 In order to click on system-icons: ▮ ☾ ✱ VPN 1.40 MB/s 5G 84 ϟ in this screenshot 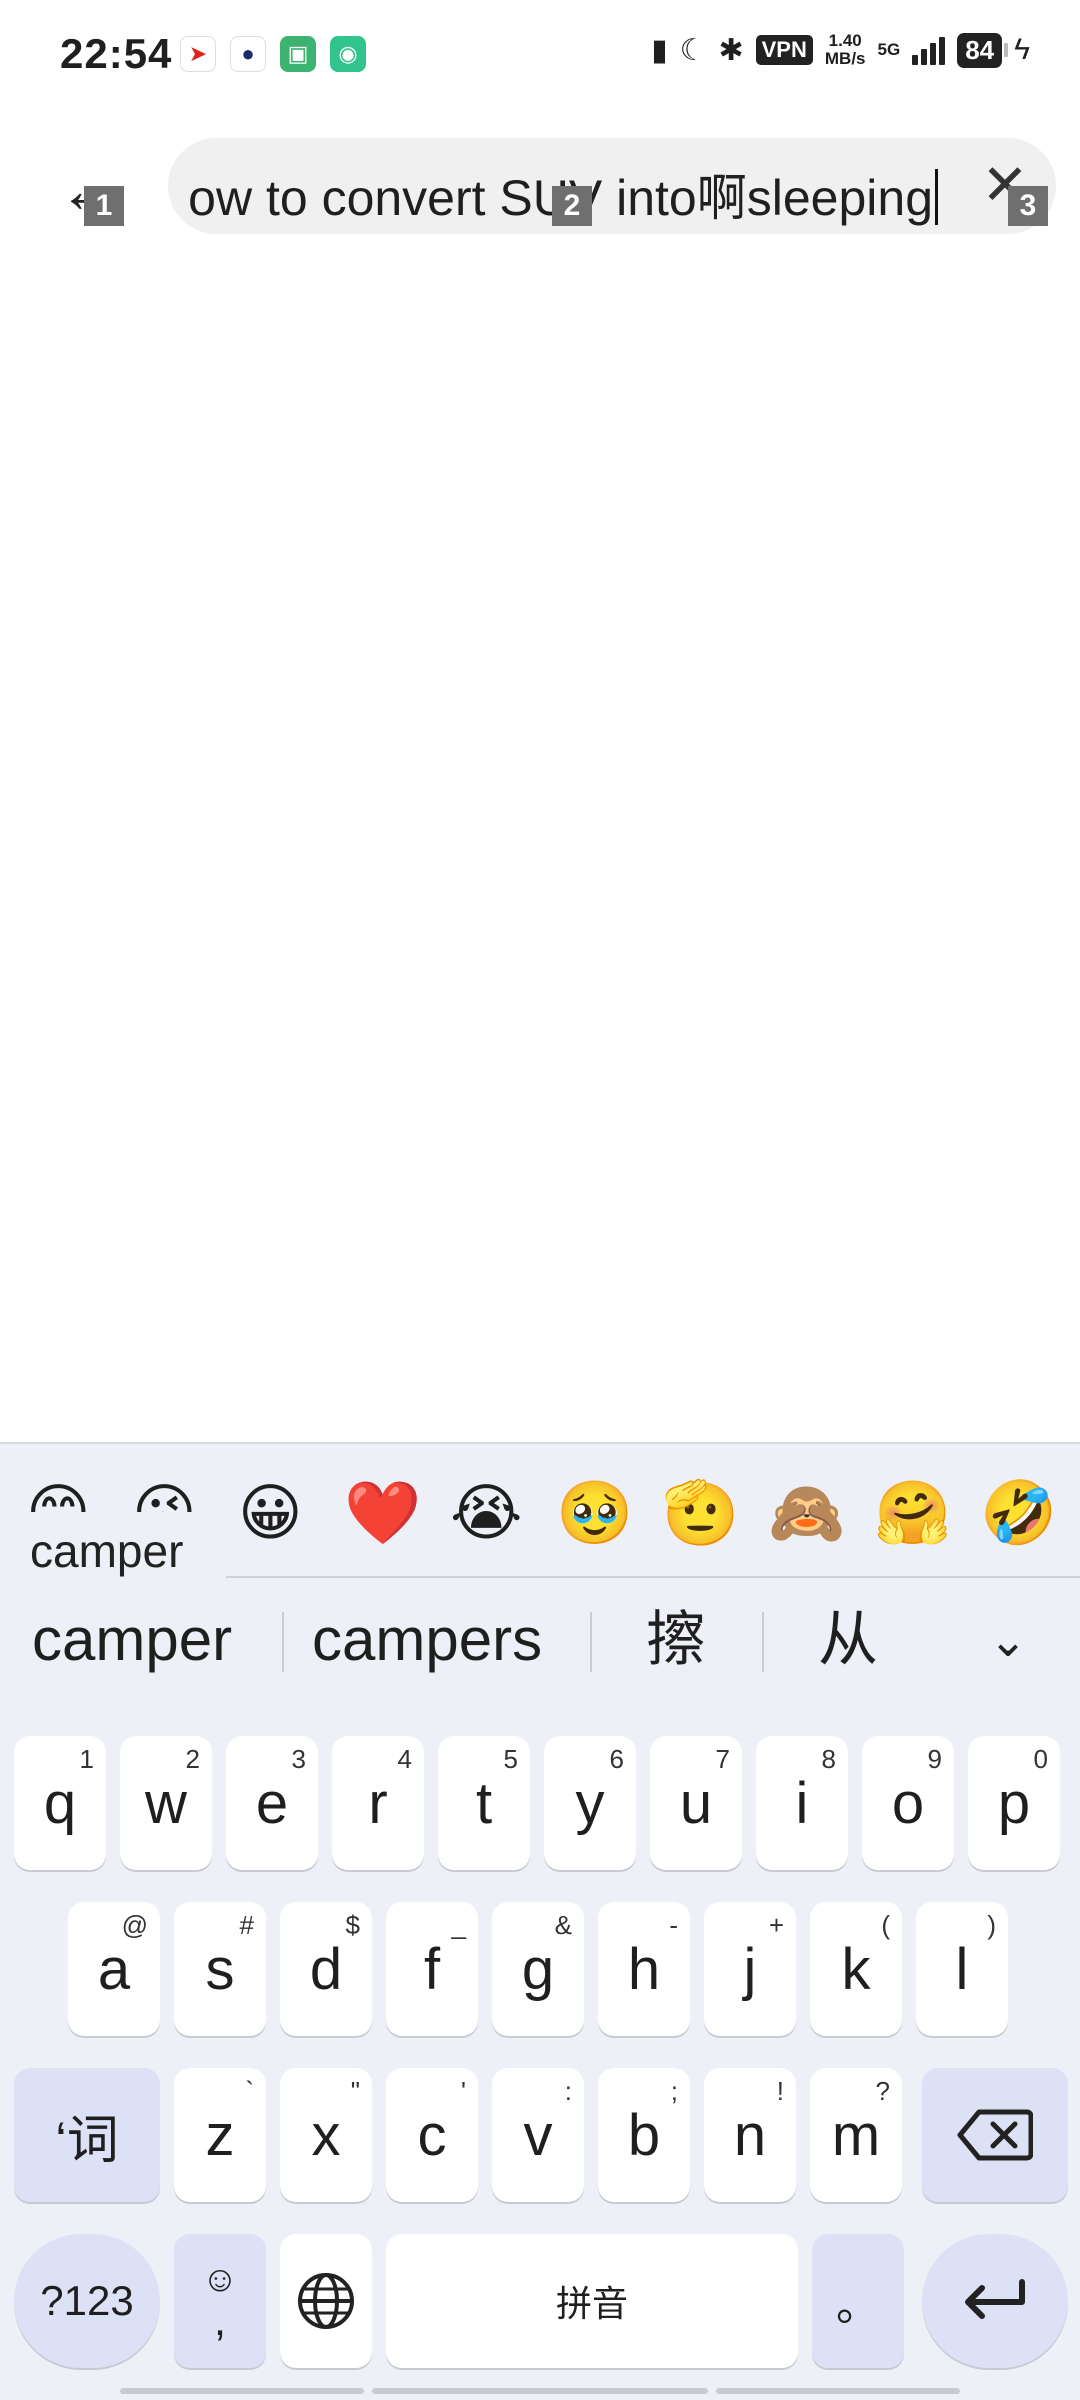, I will do `click(840, 50)`.